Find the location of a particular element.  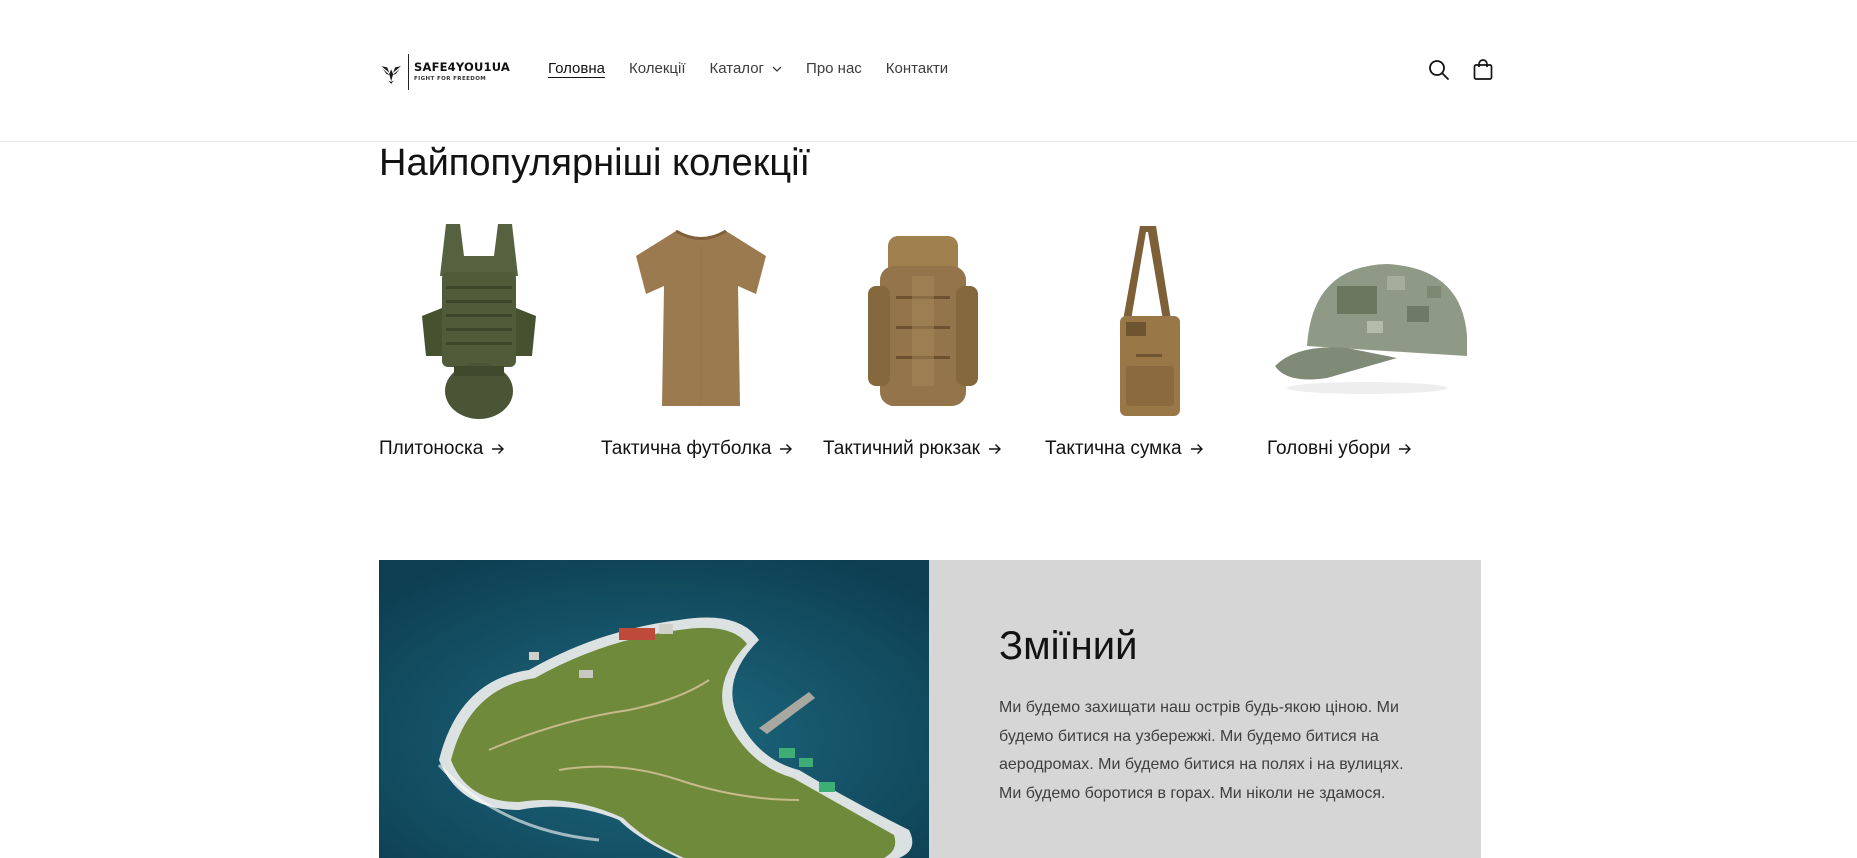

nav-item-home: Головна is located at coordinates (576, 69).